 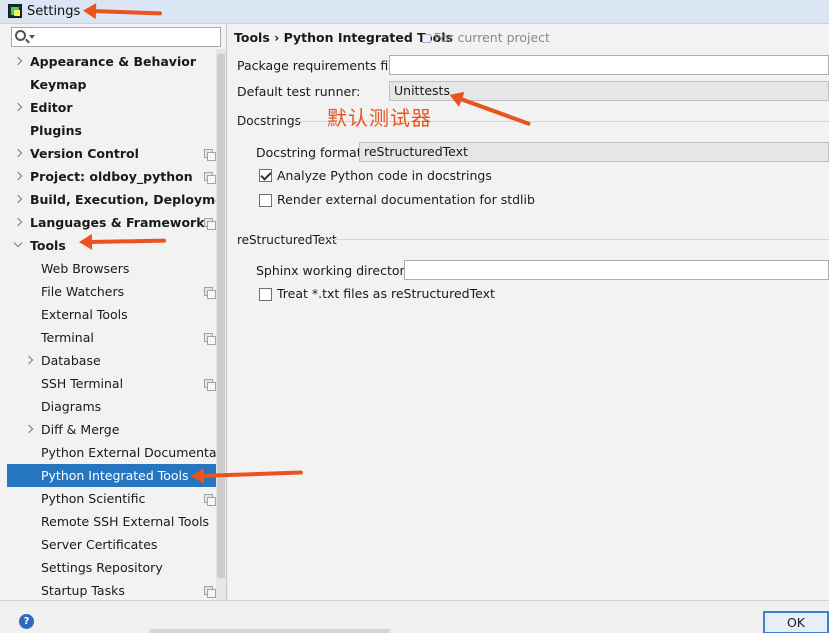 I want to click on sidebar-item-label: Settings Repository, so click(x=102, y=567).